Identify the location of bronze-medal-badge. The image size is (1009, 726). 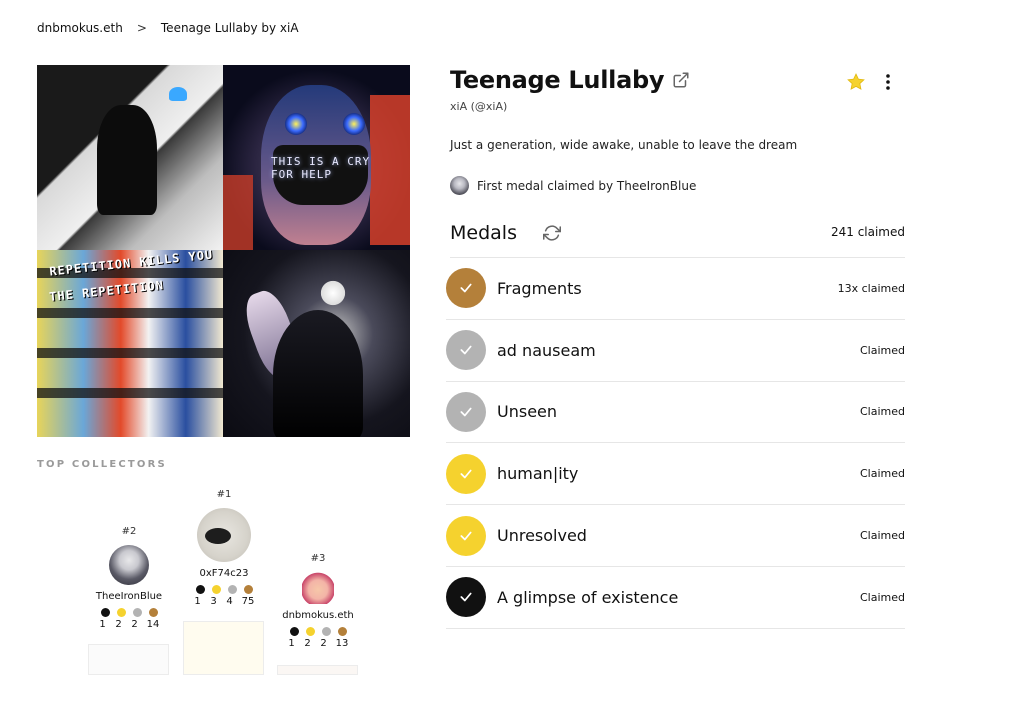
(466, 288).